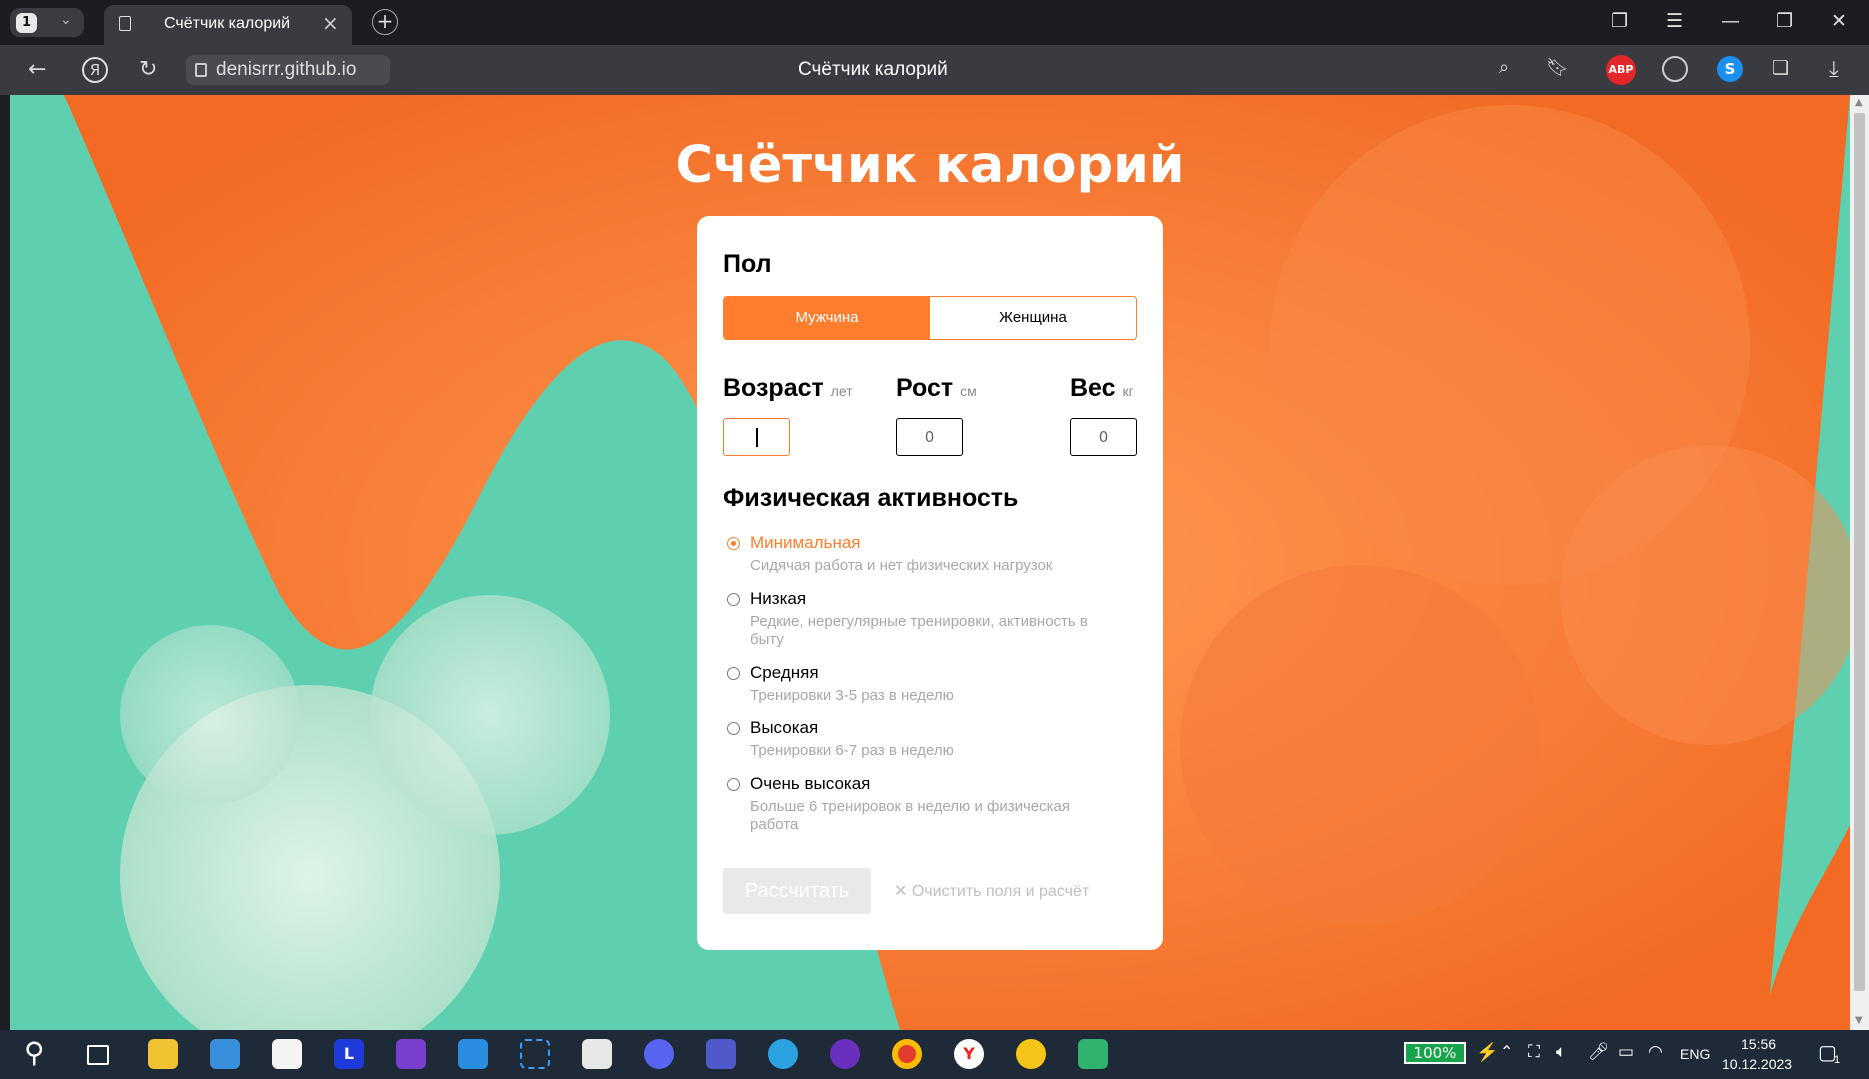 The image size is (1869, 1079). What do you see at coordinates (39, 1054) in the screenshot?
I see `search-icon: ⚲` at bounding box center [39, 1054].